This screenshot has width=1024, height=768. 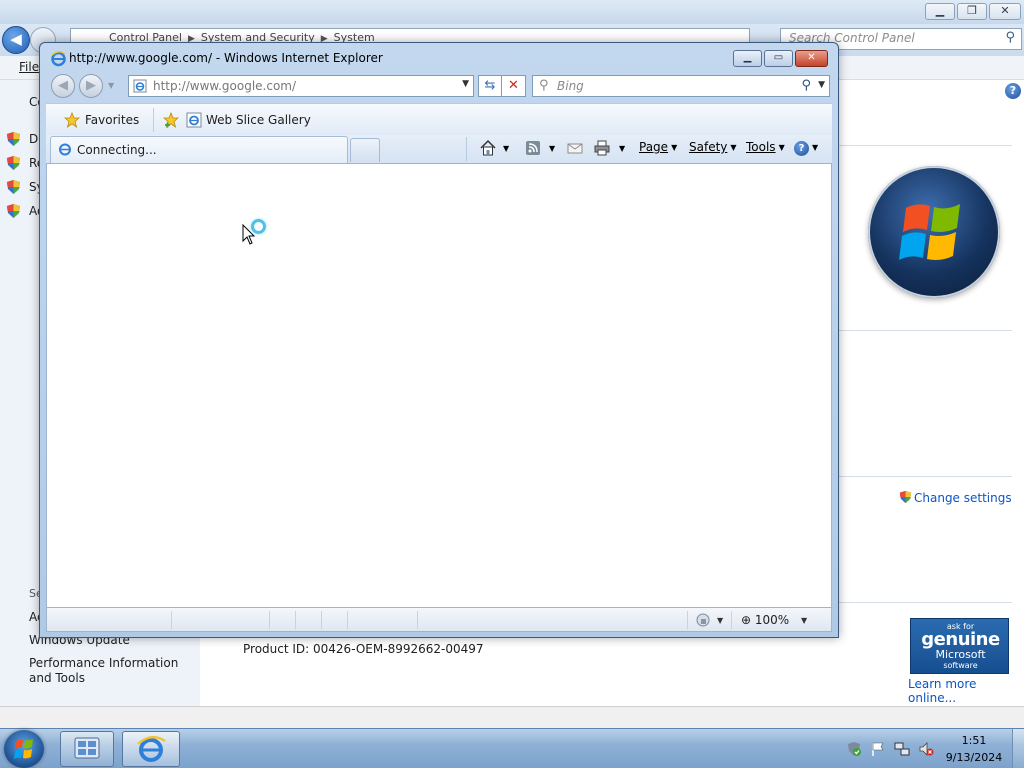 What do you see at coordinates (552, 148) in the screenshot?
I see `feeds-dropdown-icon: ▼` at bounding box center [552, 148].